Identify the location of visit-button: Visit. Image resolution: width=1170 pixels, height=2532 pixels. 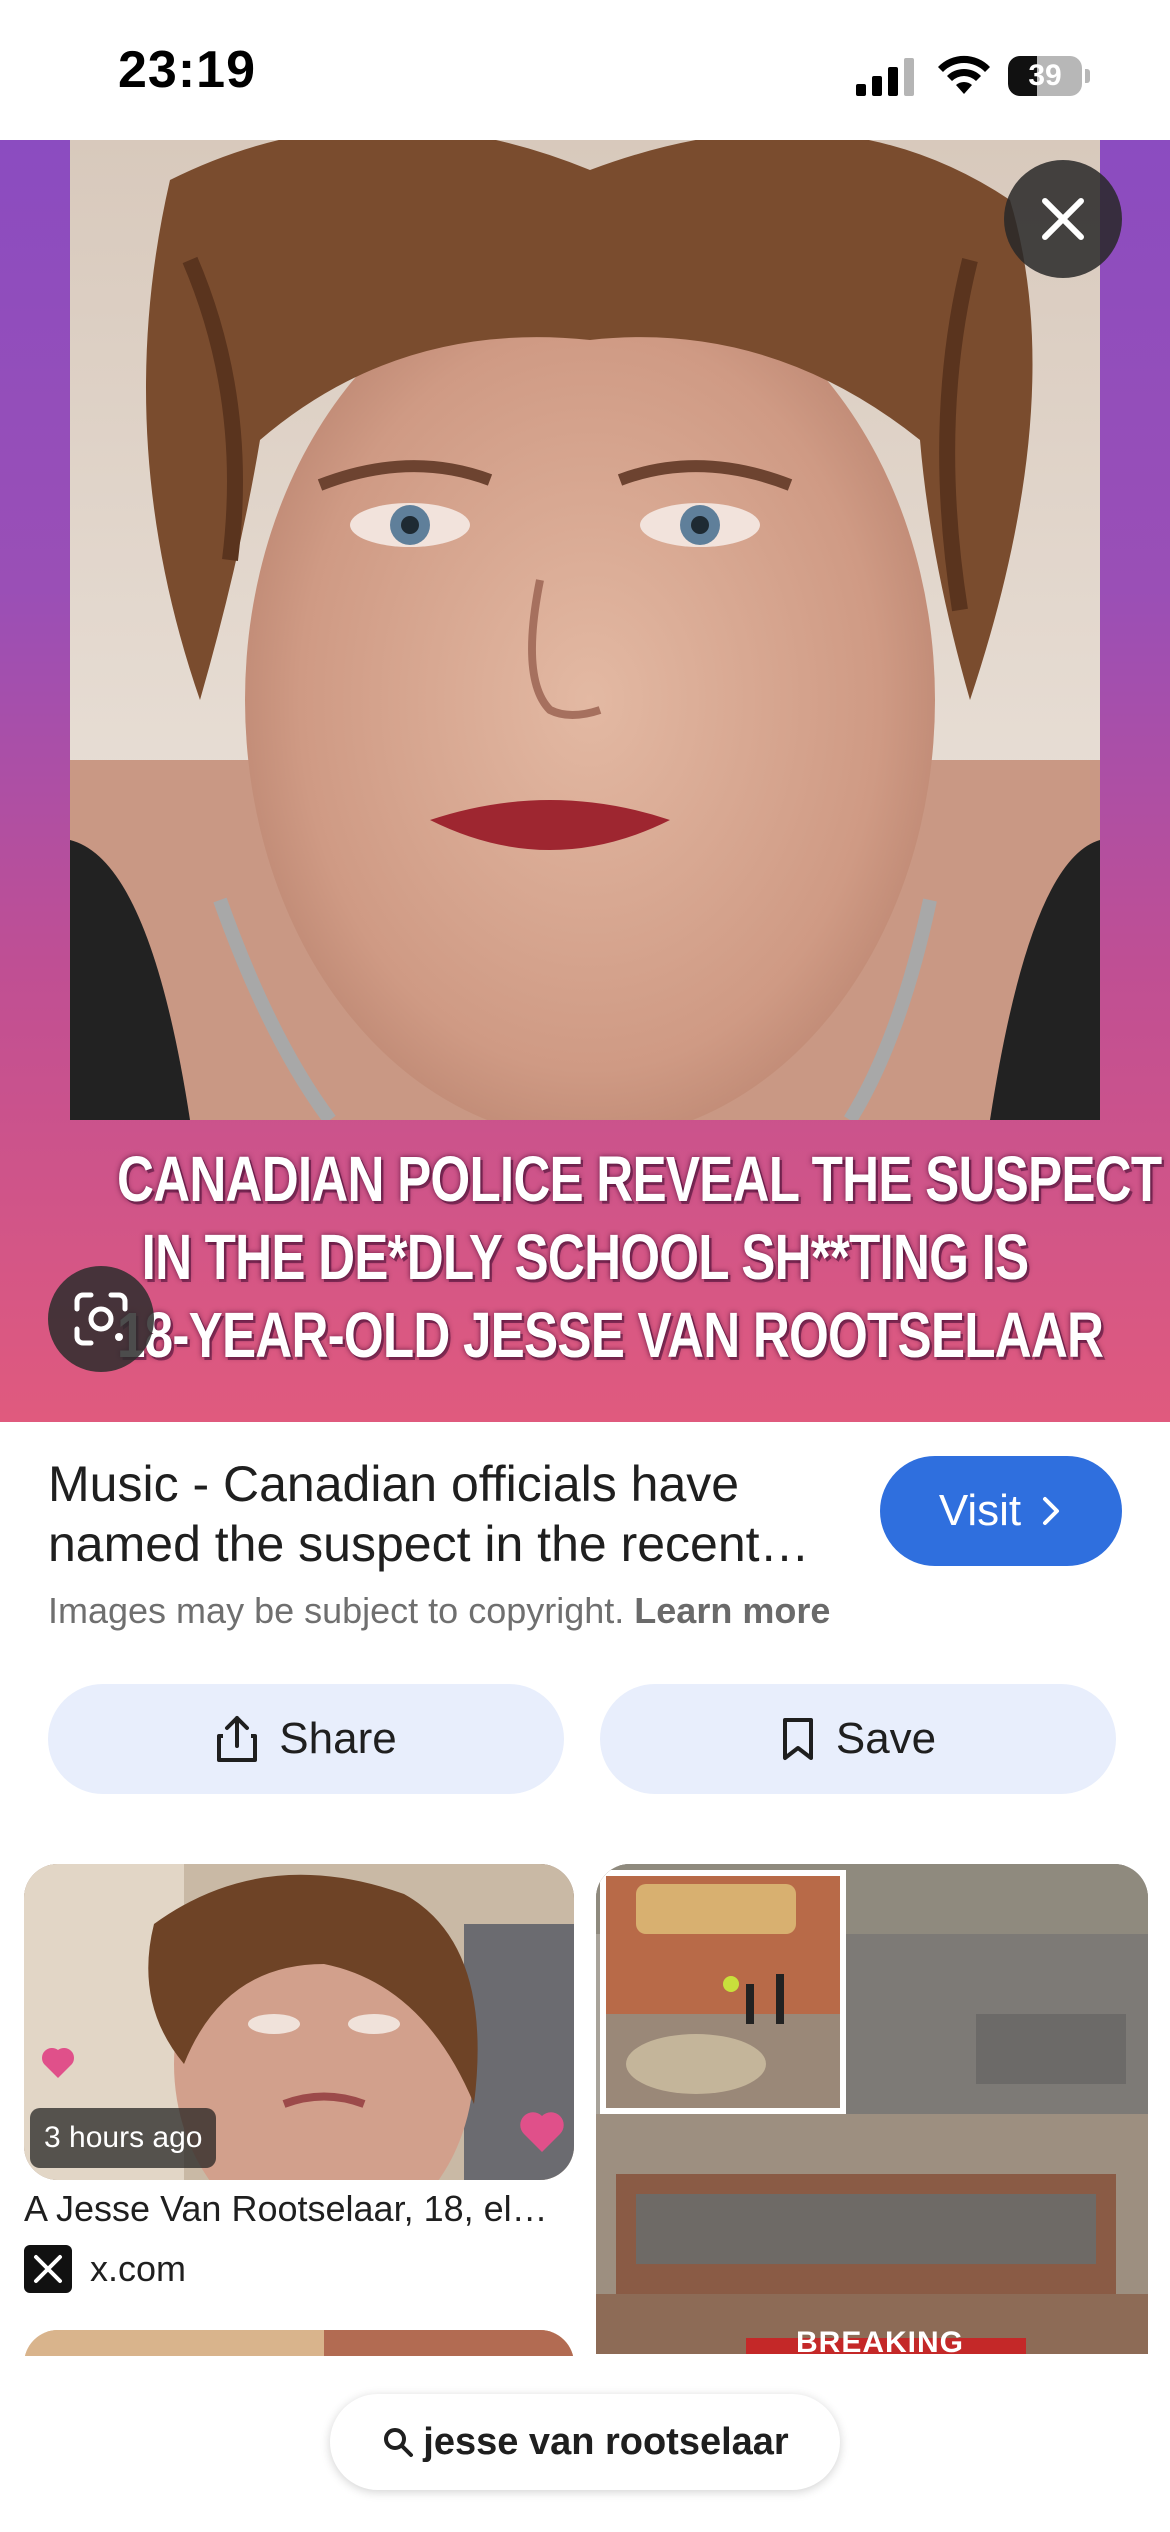
(1001, 1511).